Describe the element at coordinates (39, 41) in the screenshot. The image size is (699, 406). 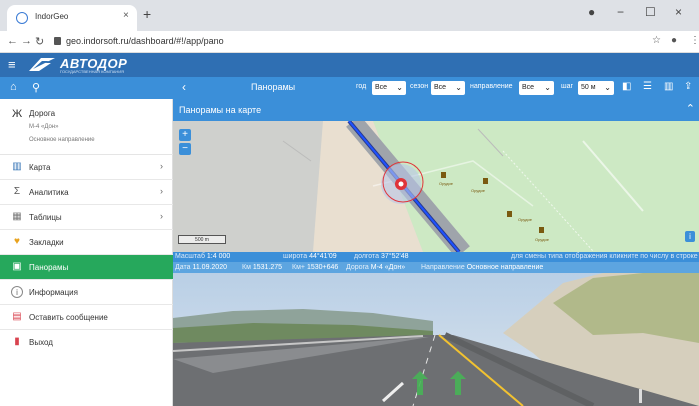
I see `reload-icon: ↻` at that location.